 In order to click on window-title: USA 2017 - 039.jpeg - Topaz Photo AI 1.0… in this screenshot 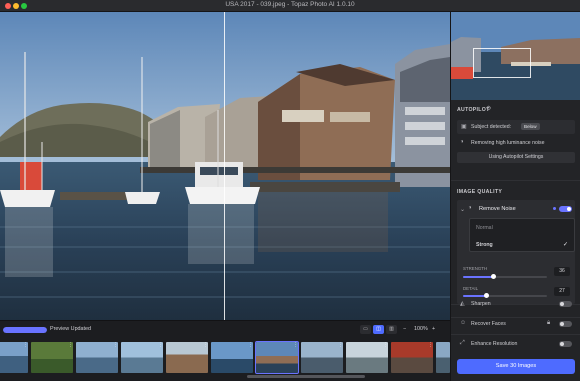, I will do `click(290, 4)`.